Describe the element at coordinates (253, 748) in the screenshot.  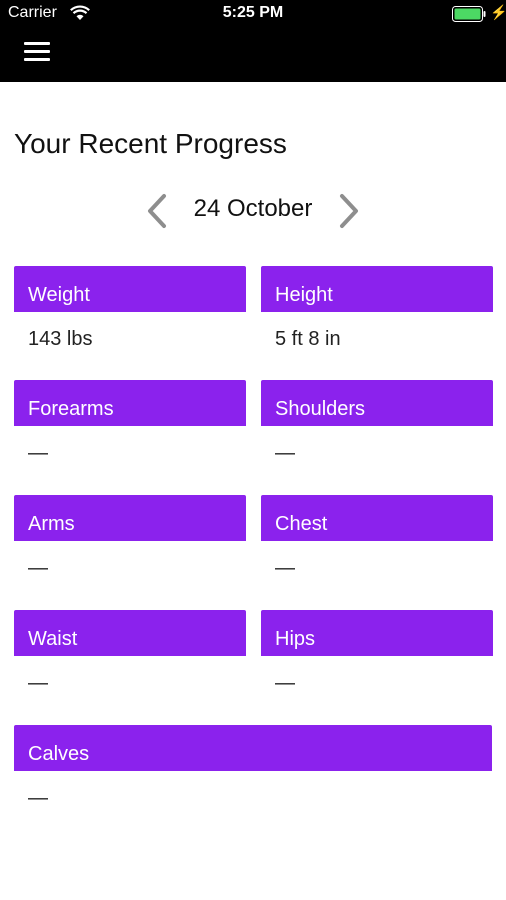
I see `card-label: Calves` at that location.